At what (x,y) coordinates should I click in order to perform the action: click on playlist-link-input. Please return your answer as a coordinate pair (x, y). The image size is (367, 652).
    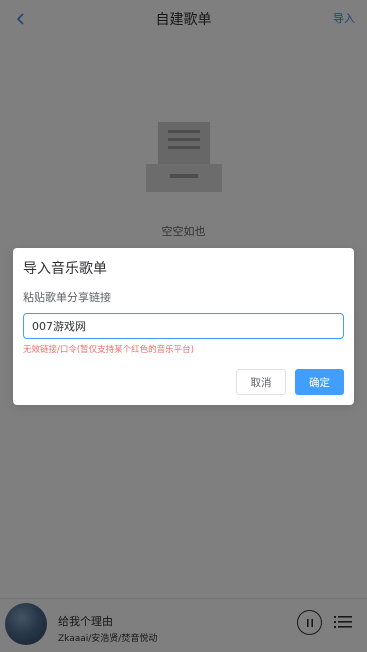
    Looking at the image, I should click on (183, 326).